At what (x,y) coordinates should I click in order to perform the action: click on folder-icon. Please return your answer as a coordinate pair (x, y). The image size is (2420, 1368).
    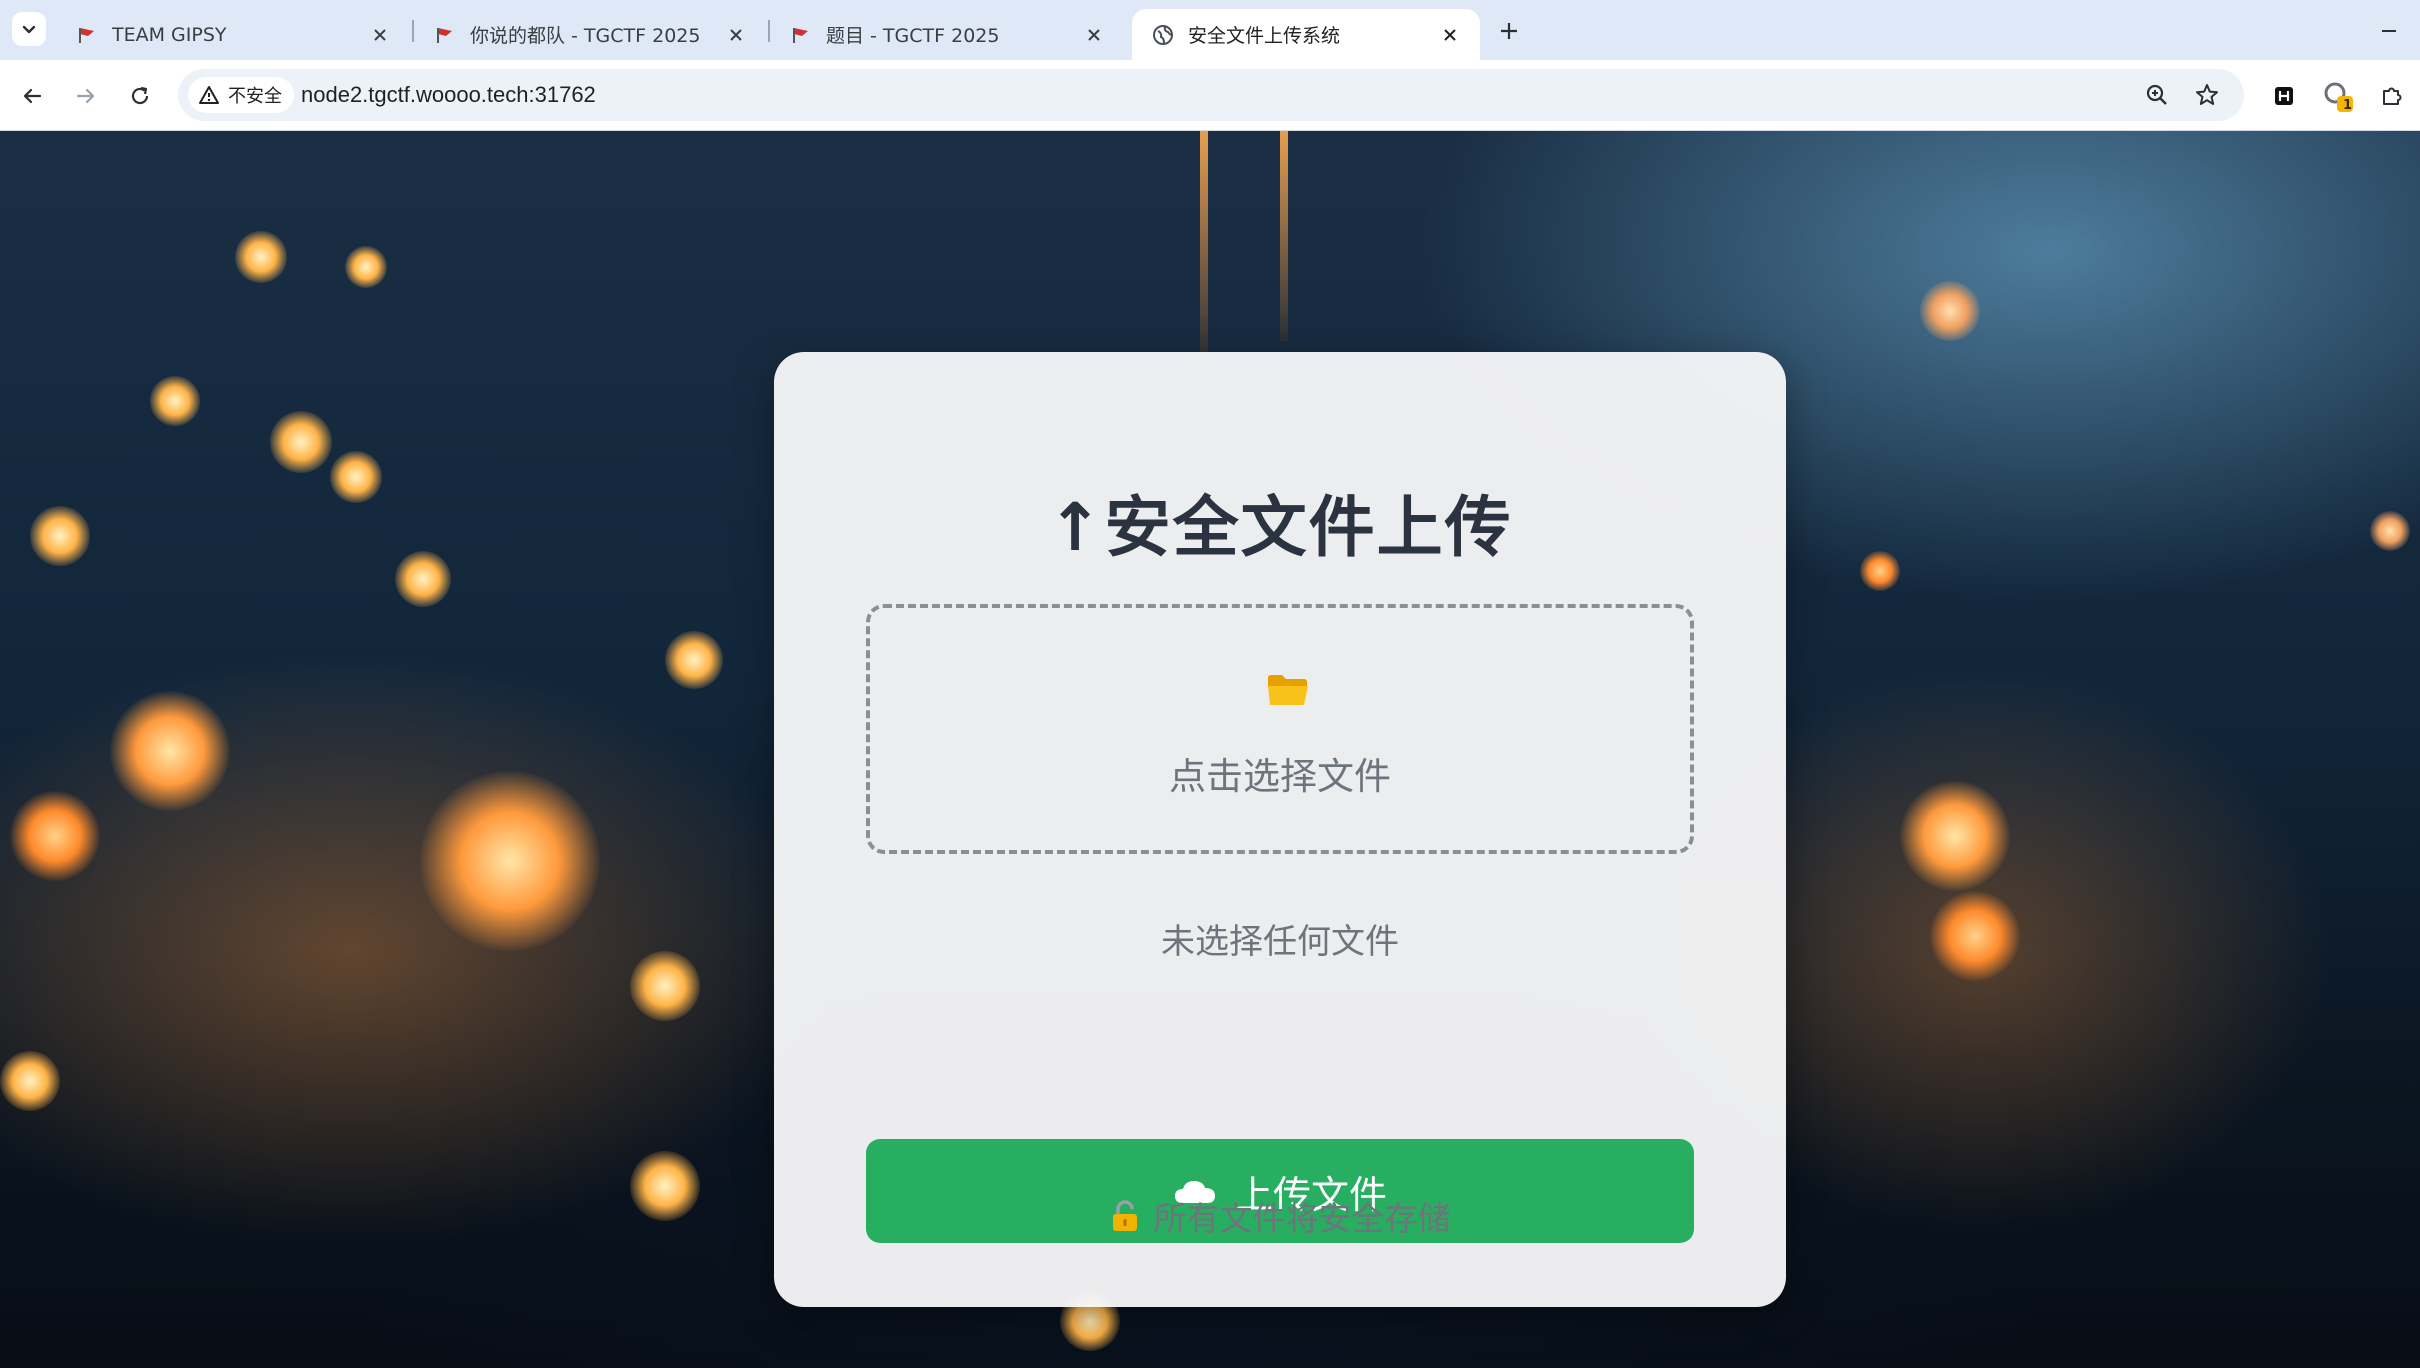
    Looking at the image, I should click on (1288, 690).